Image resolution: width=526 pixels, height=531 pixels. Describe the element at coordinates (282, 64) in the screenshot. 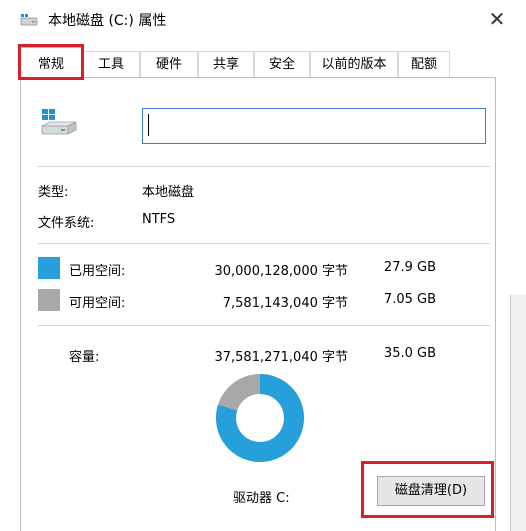

I see `tab-security: 安全` at that location.